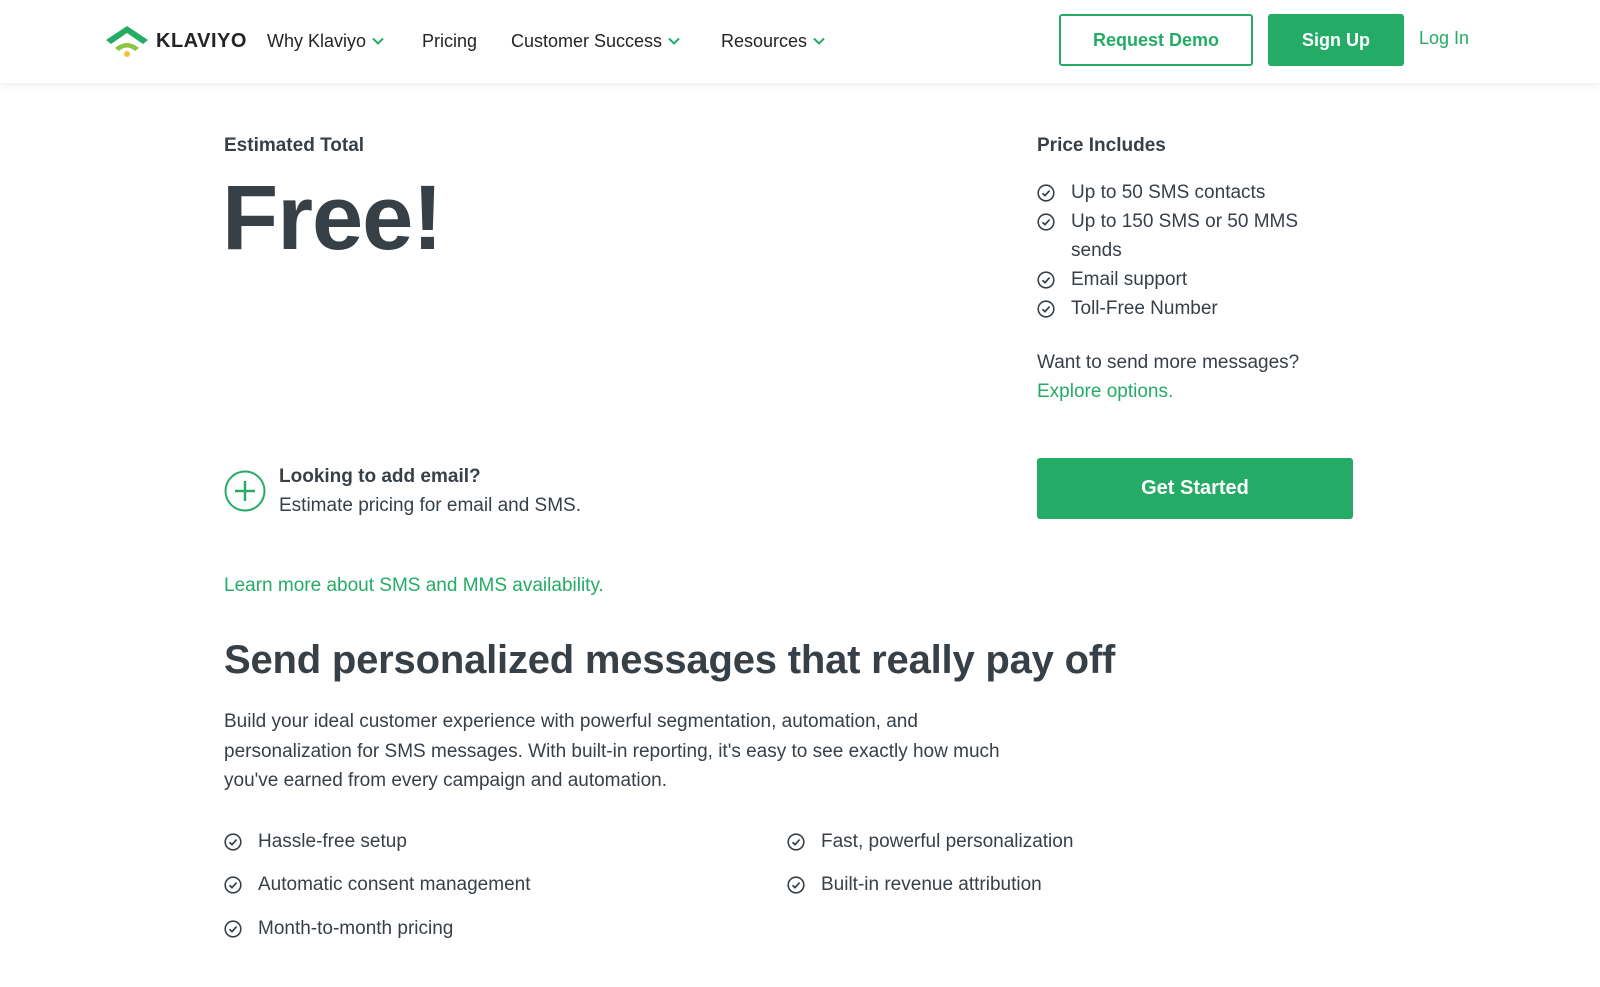 The image size is (1600, 987). I want to click on feature-item: Automatic consent management, so click(377, 885).